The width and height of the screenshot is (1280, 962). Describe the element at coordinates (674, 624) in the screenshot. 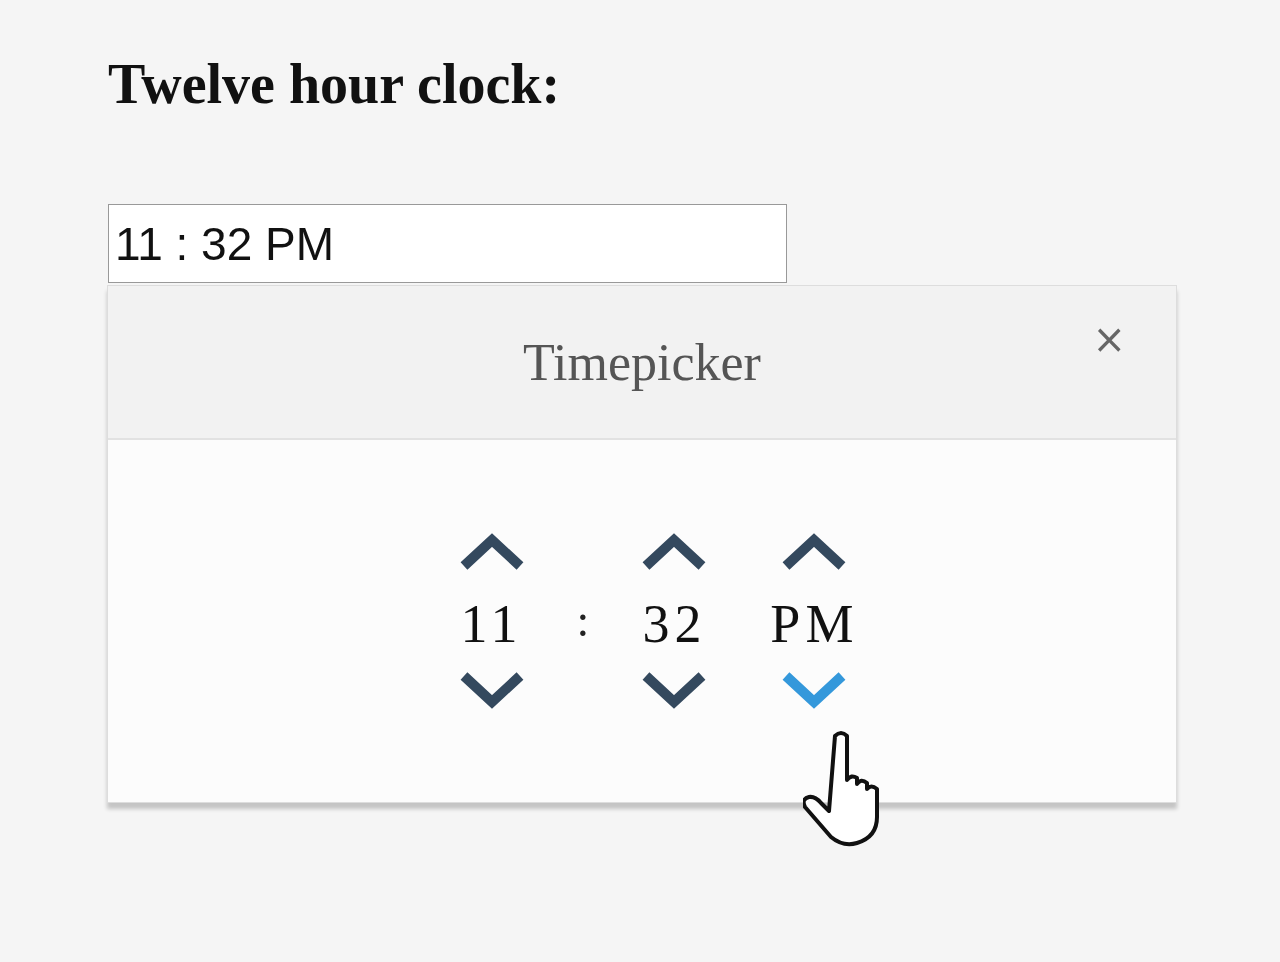

I see `spinner-value: 32` at that location.